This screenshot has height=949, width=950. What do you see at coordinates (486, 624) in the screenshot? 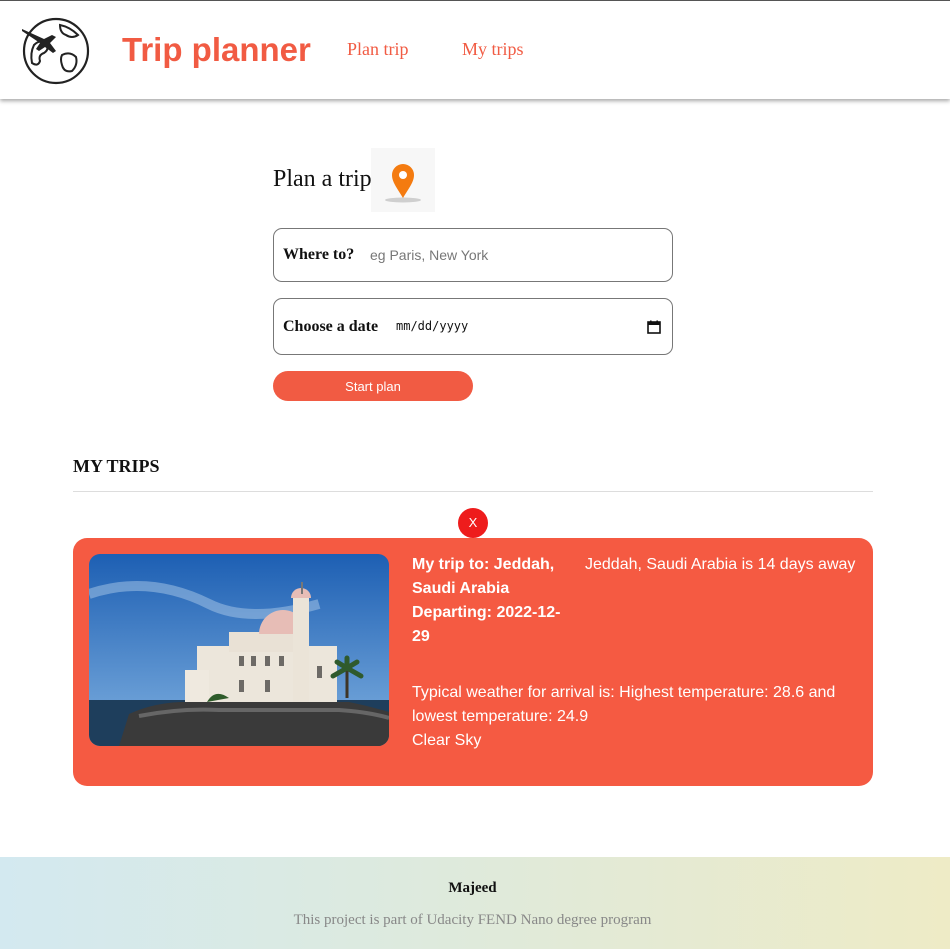
I see `trip-departure: Departing: 2022-12-29` at bounding box center [486, 624].